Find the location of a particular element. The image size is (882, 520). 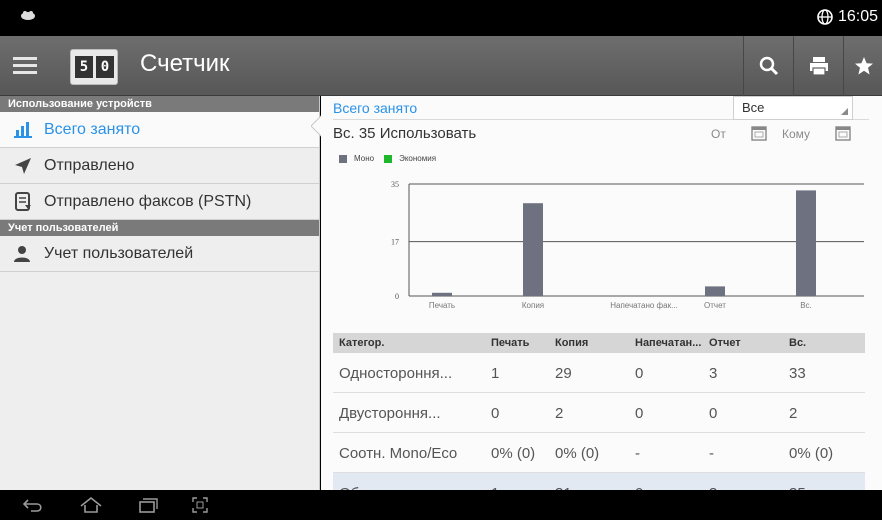

column-header: Вс. is located at coordinates (798, 343).